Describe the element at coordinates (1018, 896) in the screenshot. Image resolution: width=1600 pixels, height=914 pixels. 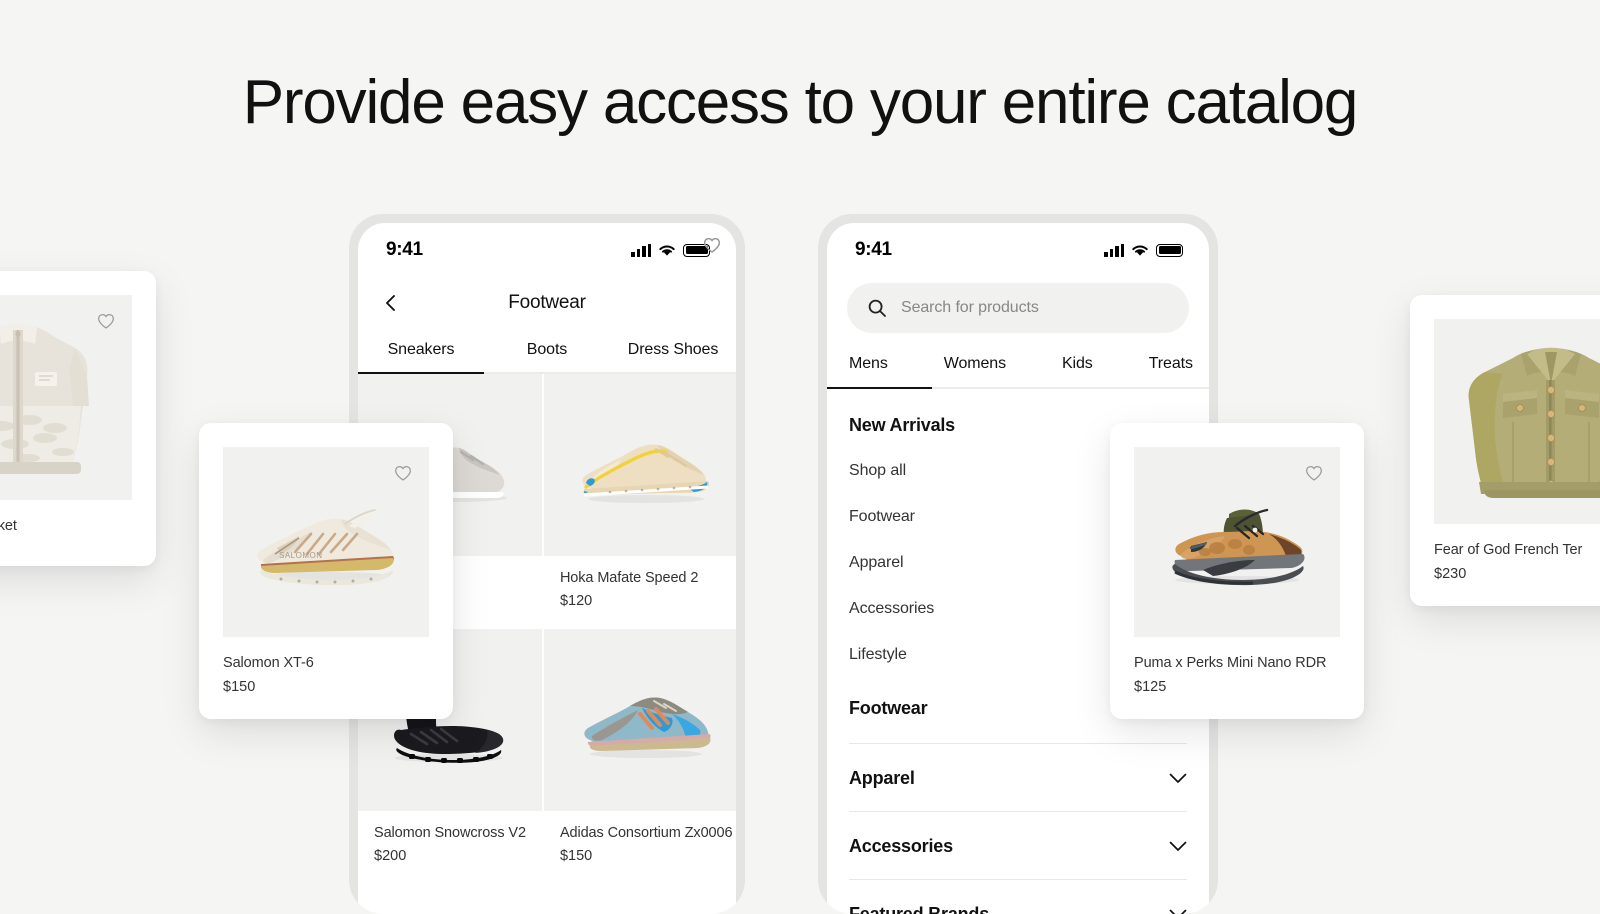
I see `accordion-featured-brands: Featured Brands` at that location.